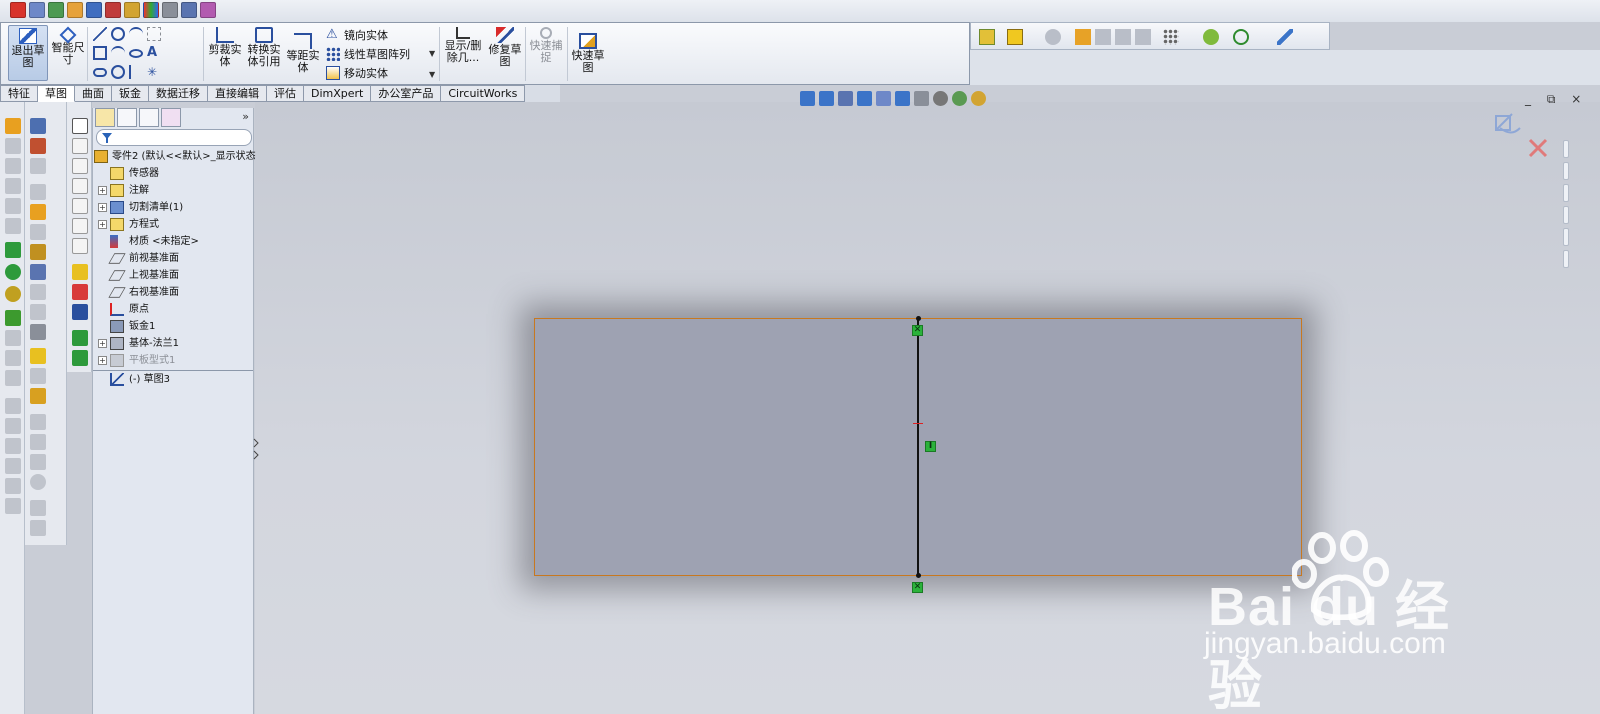 This screenshot has height=714, width=1600. What do you see at coordinates (38, 396) in the screenshot?
I see `insert-bends-icon` at bounding box center [38, 396].